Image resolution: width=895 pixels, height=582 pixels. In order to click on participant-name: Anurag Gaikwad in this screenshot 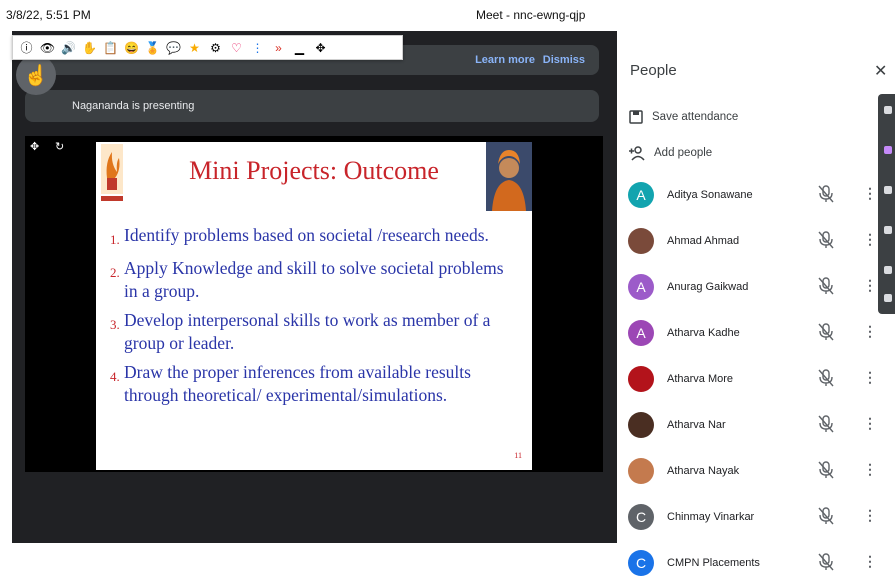, I will do `click(708, 287)`.